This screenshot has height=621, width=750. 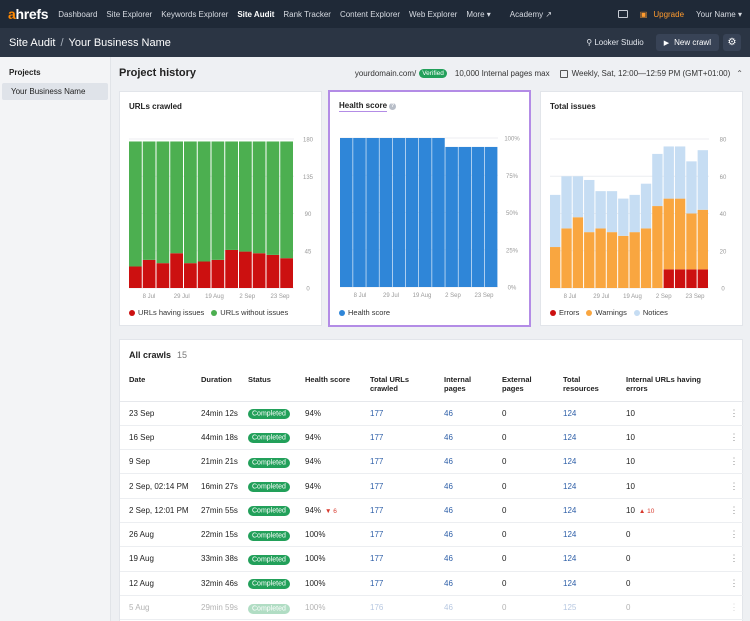 I want to click on schedule-label: Weekly, Sat, 12:00—12:59 PM (GMT+01:00), so click(x=651, y=73).